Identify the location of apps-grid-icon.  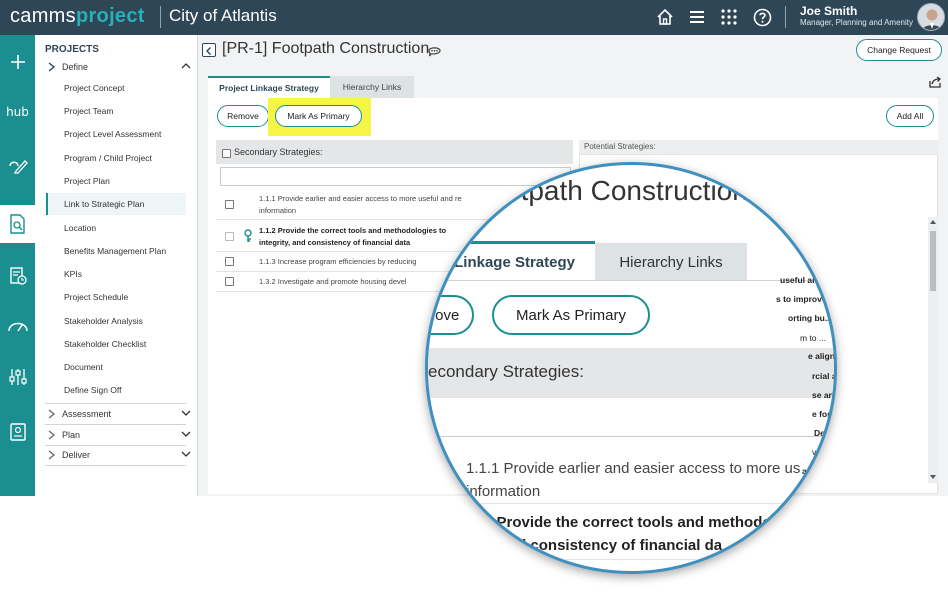
(729, 17).